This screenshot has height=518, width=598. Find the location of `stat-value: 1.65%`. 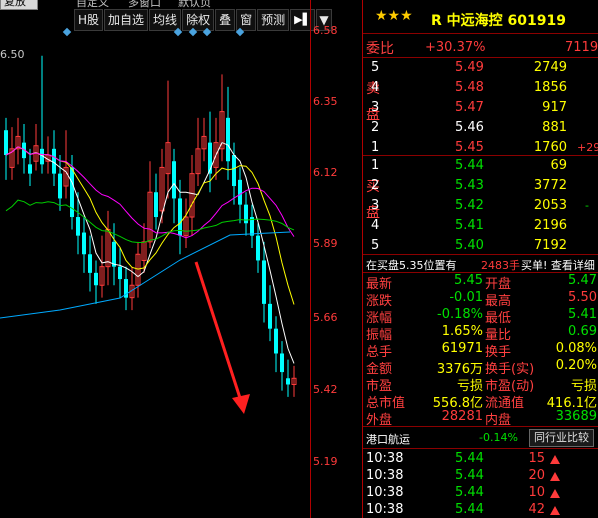

stat-value: 1.65% is located at coordinates (462, 331).